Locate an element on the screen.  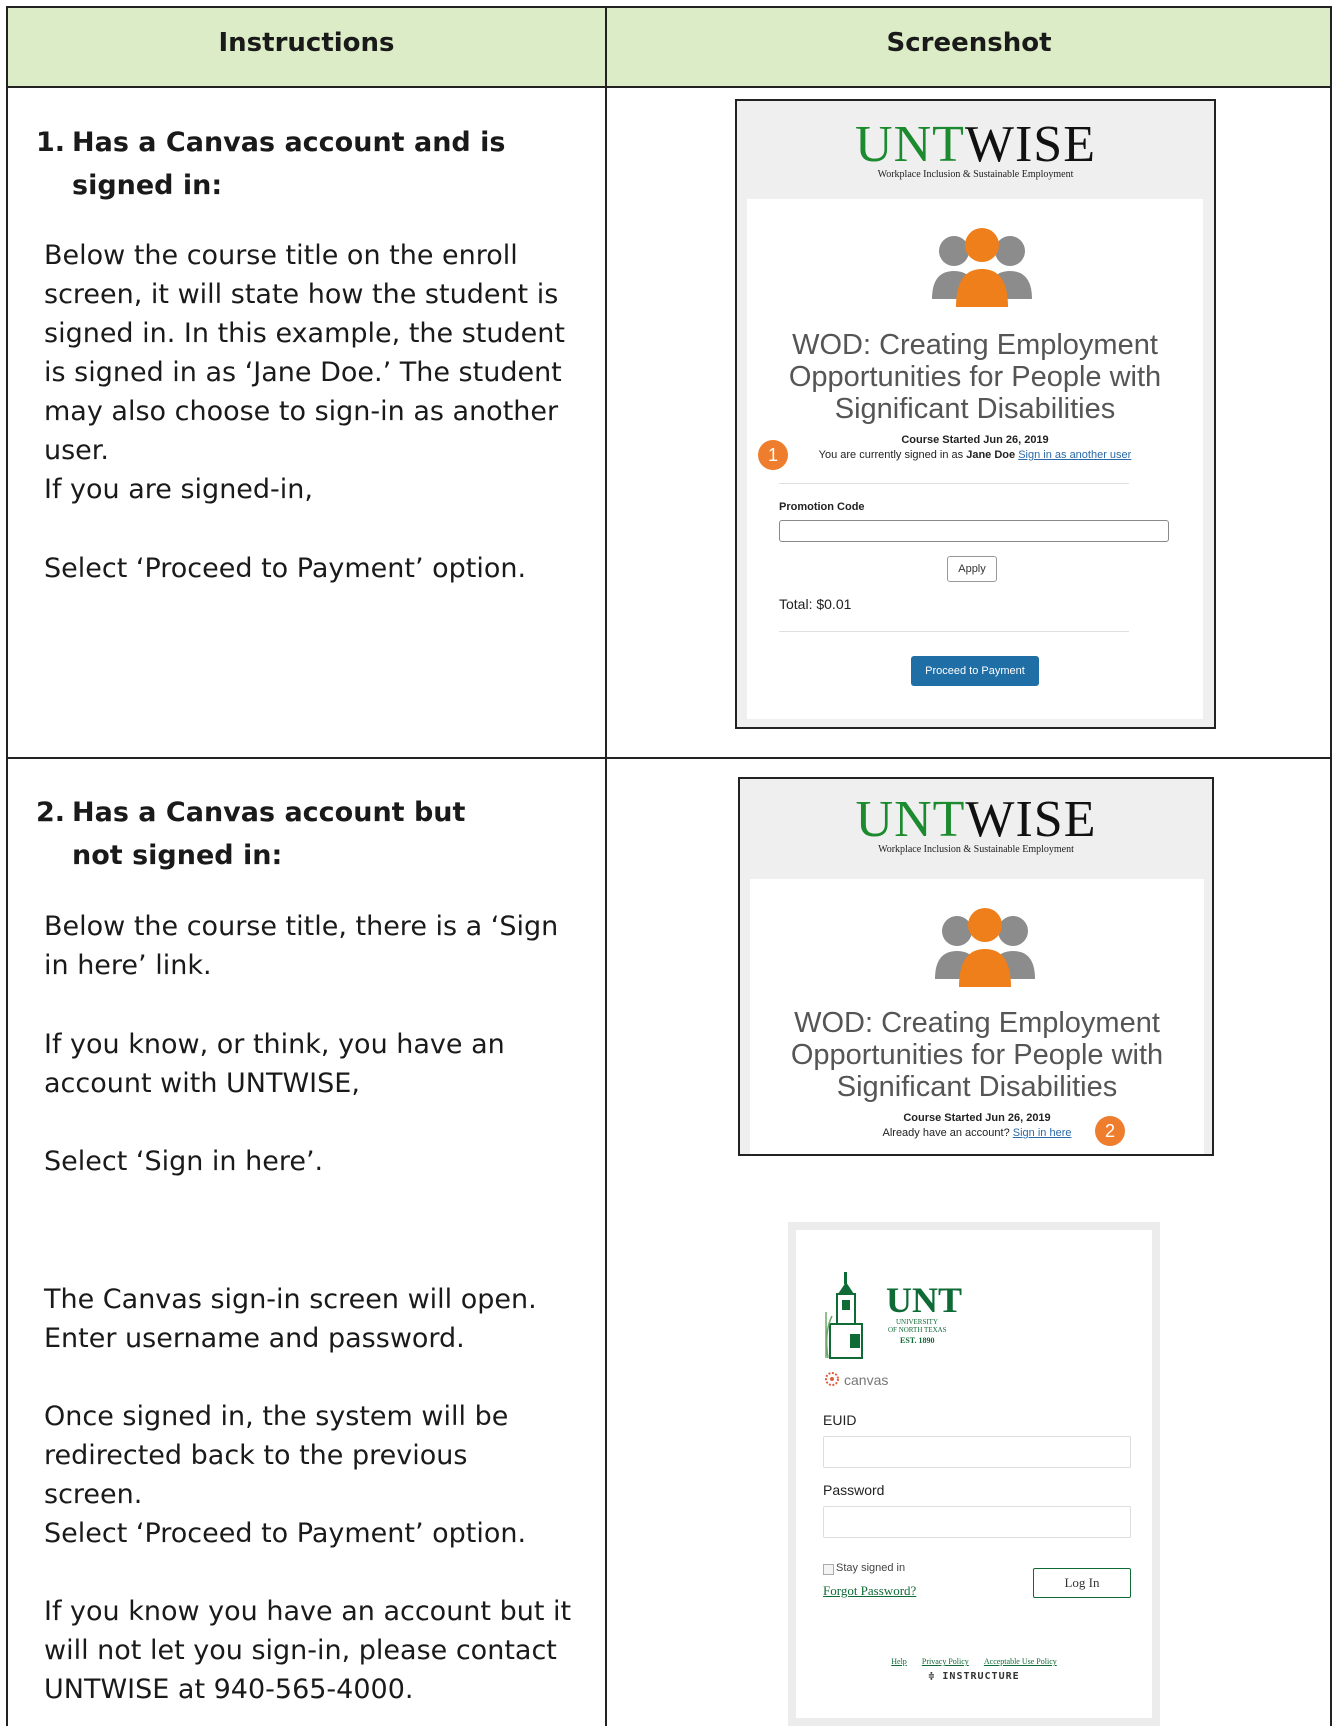
stay-signed-in-label: Stay signed in is located at coordinates (871, 1568).